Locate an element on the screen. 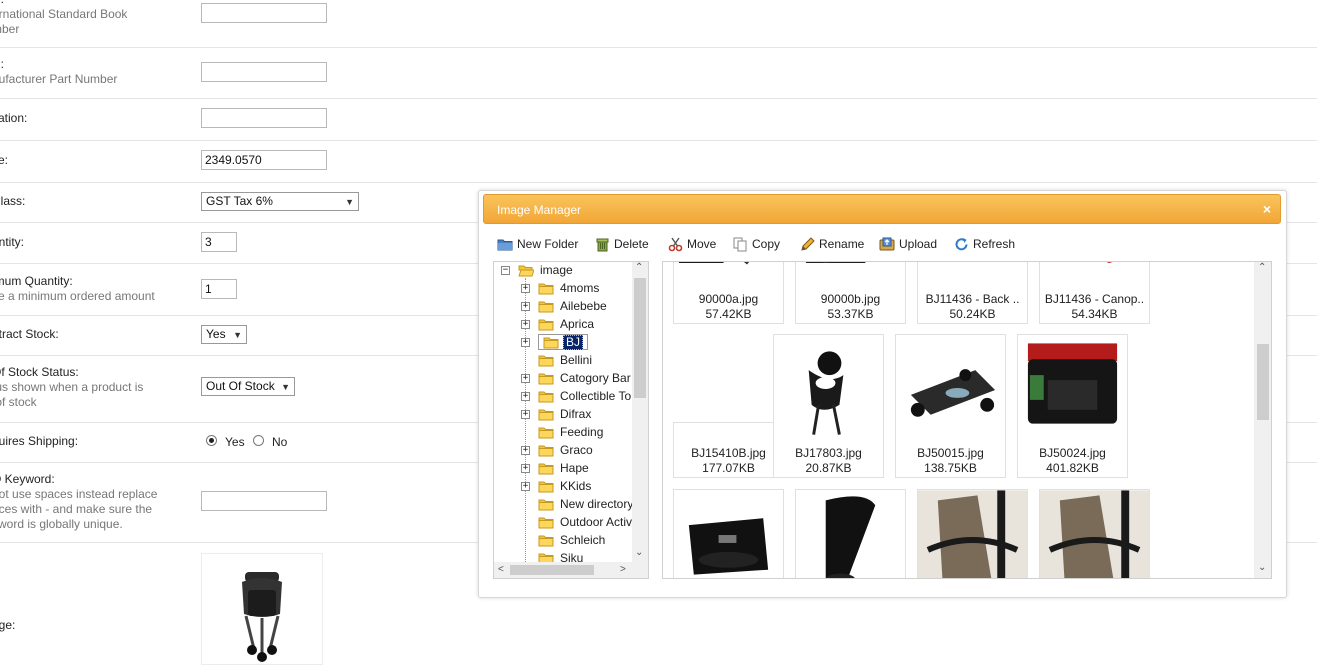 This screenshot has width=1317, height=667. file-thumbnail is located at coordinates (1094, 534).